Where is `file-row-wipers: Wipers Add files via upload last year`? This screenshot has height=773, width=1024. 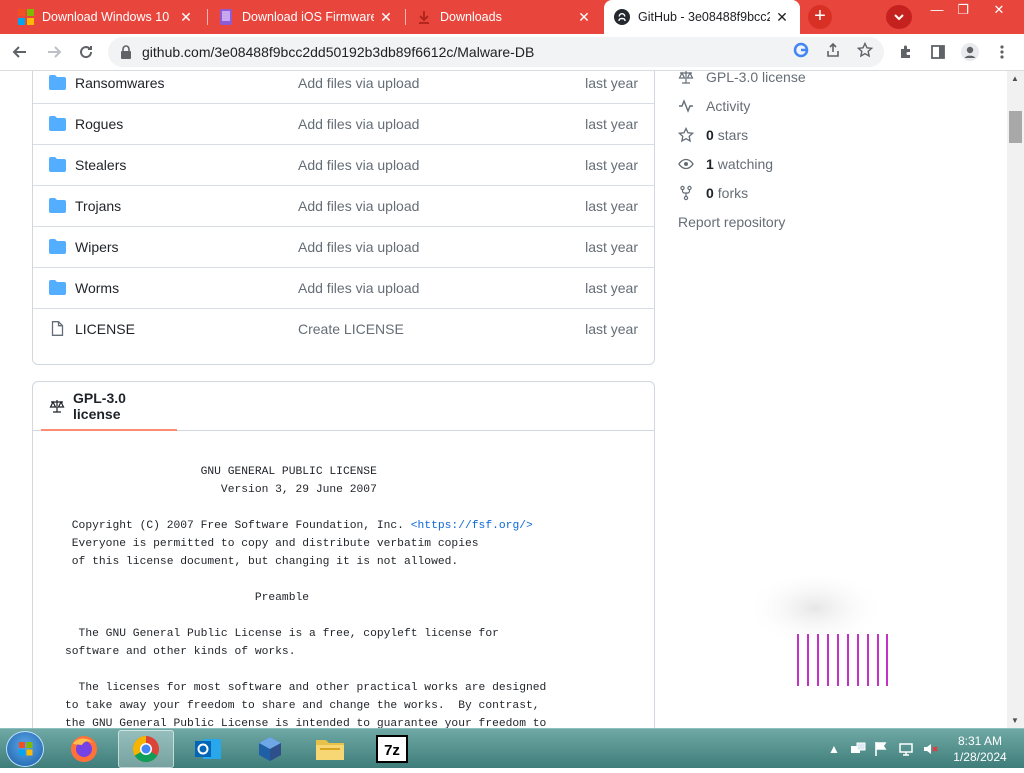
file-row-wipers: Wipers Add files via upload last year is located at coordinates (343, 246).